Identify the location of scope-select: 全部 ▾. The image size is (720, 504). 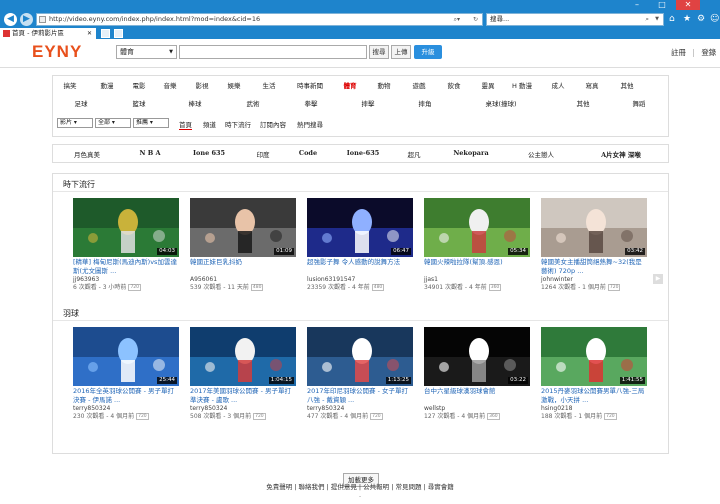
(113, 123).